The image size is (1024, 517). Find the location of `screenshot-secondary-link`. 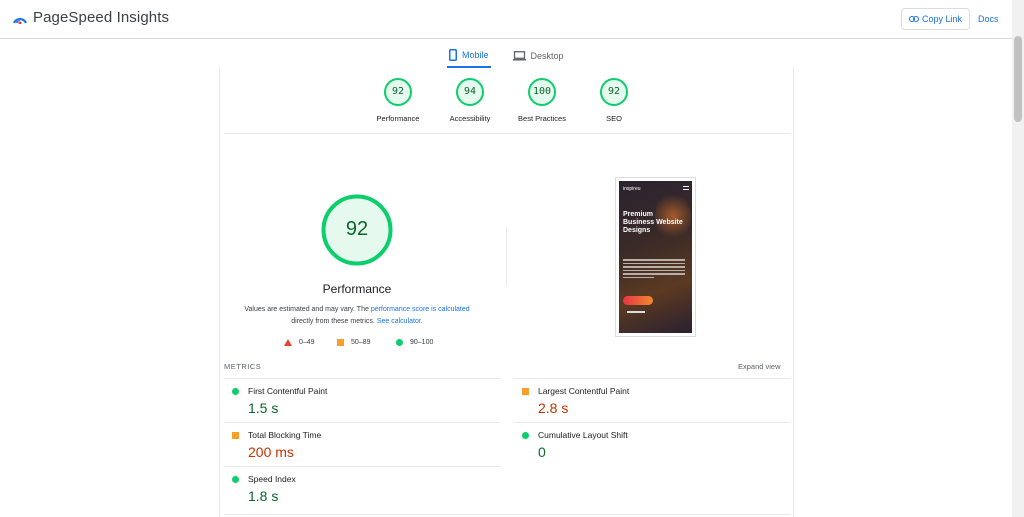

screenshot-secondary-link is located at coordinates (636, 312).